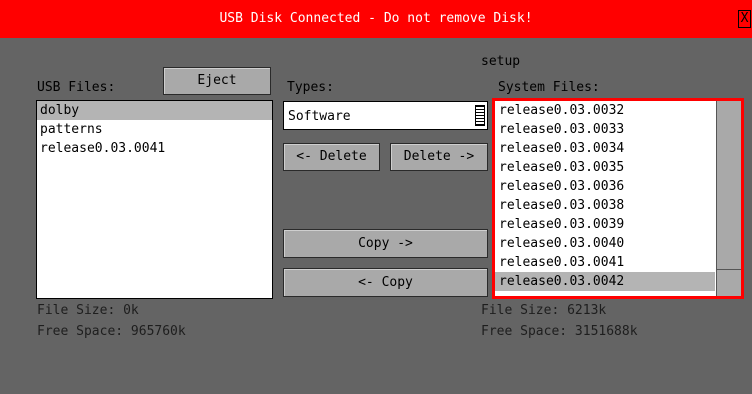  Describe the element at coordinates (559, 331) in the screenshot. I see `system-free-space: Free Space: 3151688k` at that location.